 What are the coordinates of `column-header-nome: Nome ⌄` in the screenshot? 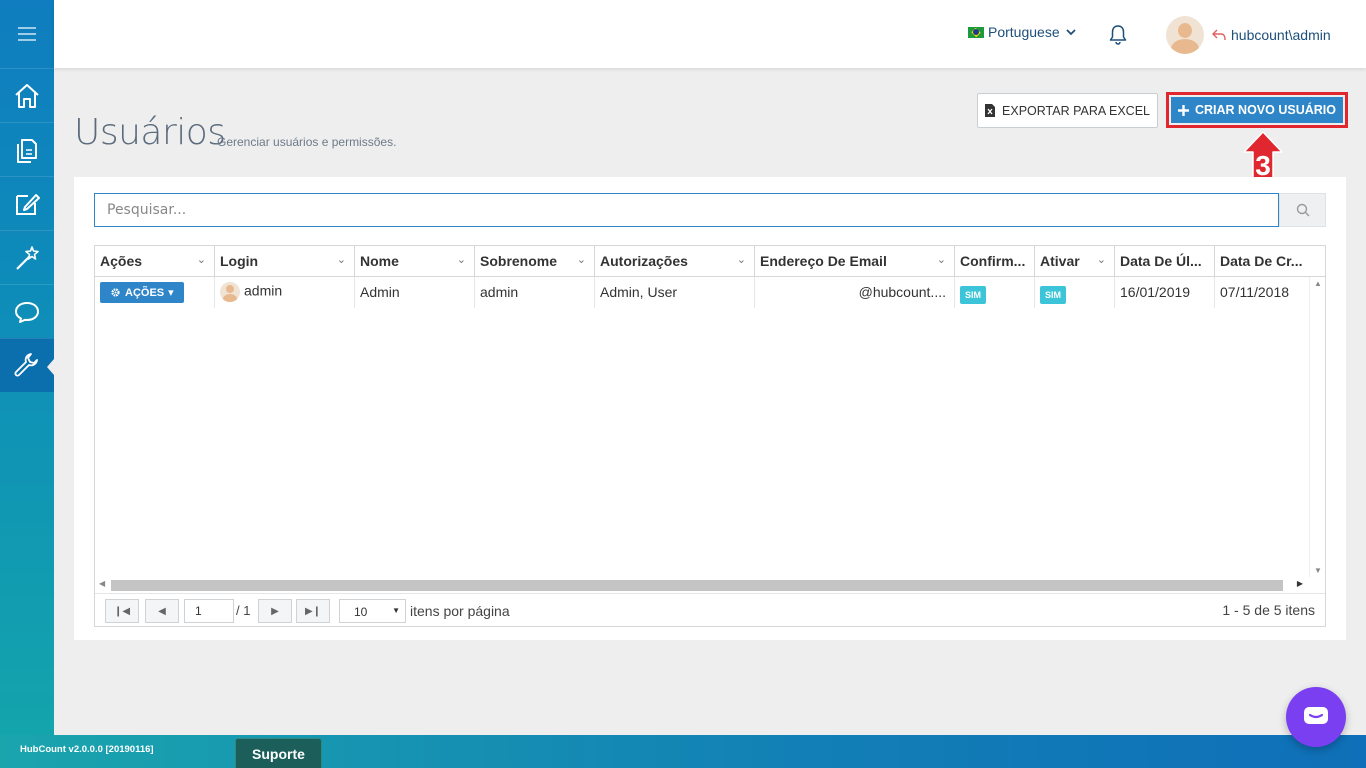 It's located at (415, 261).